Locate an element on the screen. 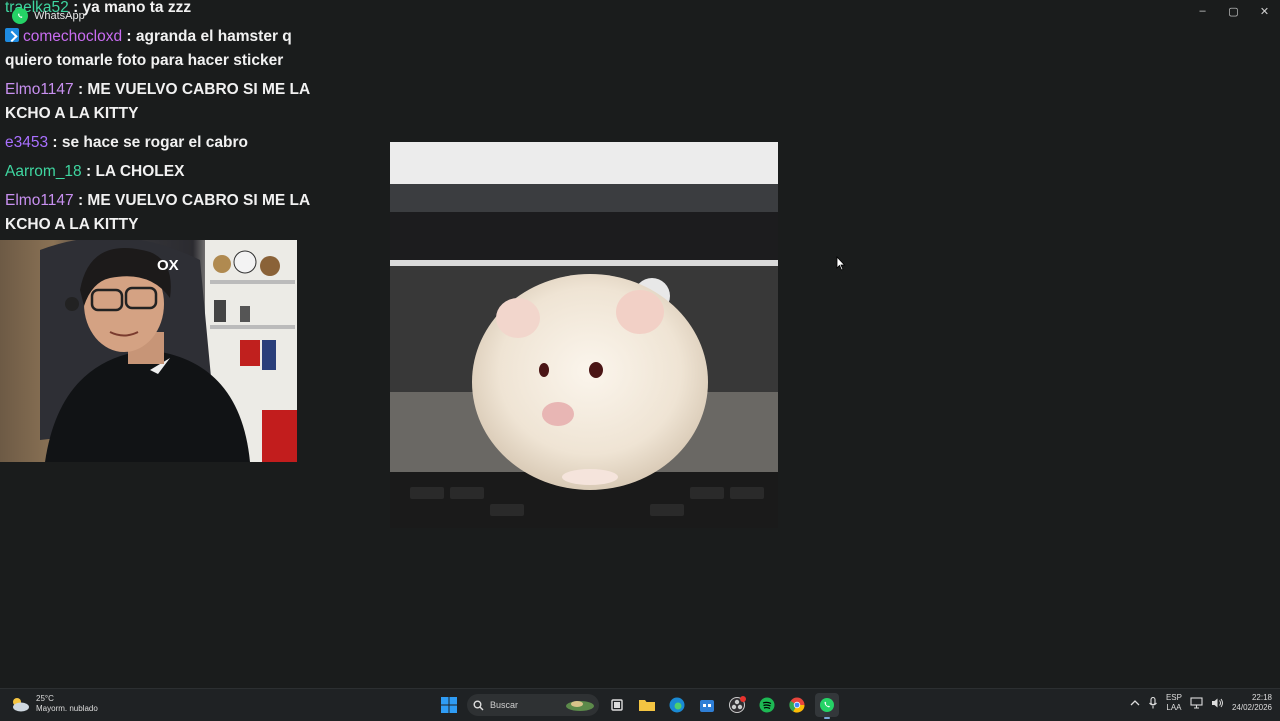 The width and height of the screenshot is (1280, 721). chrome-button is located at coordinates (797, 705).